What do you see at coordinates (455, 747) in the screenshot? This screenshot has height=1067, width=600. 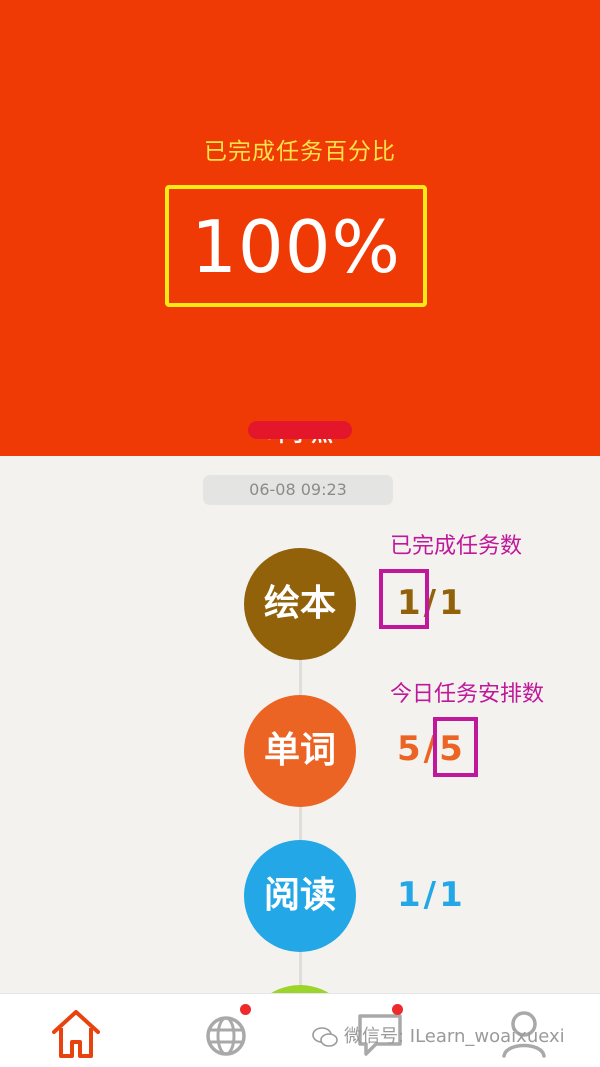 I see `annotation-box-scheduled` at bounding box center [455, 747].